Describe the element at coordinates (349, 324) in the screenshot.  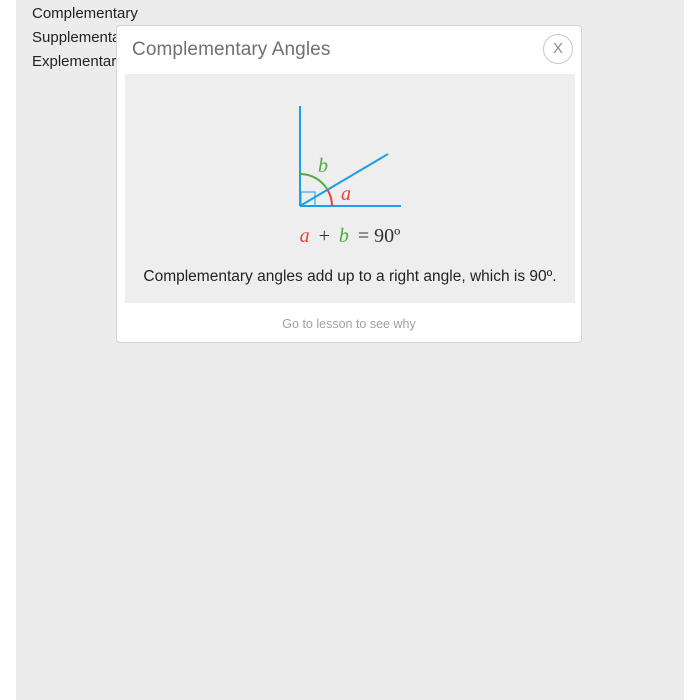
I see `go-to-lesson-link: Go to lesson to see why` at that location.